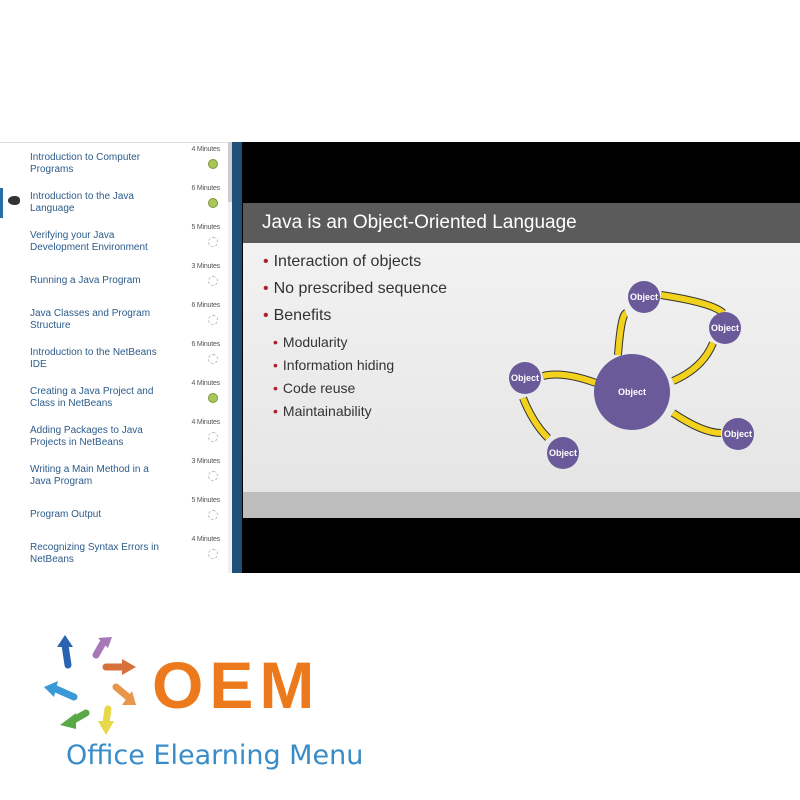 Image resolution: width=800 pixels, height=800 pixels. Describe the element at coordinates (90, 319) in the screenshot. I see `lesson-title: Java Classes and Program Structure` at that location.